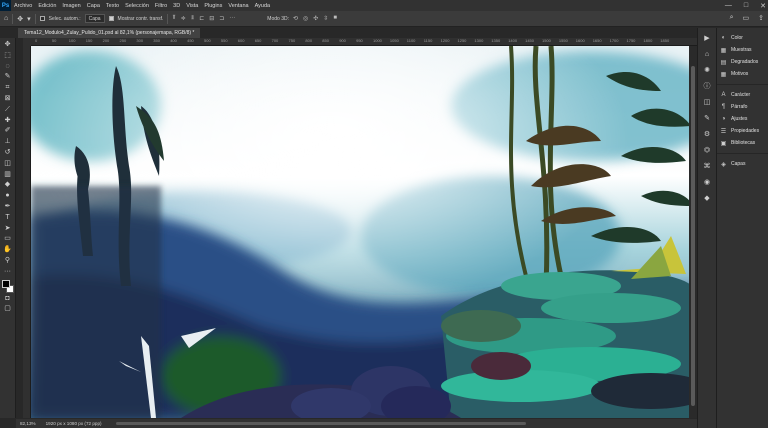  Describe the element at coordinates (71, 6) in the screenshot. I see `menu-imagen: Imagen` at that location.